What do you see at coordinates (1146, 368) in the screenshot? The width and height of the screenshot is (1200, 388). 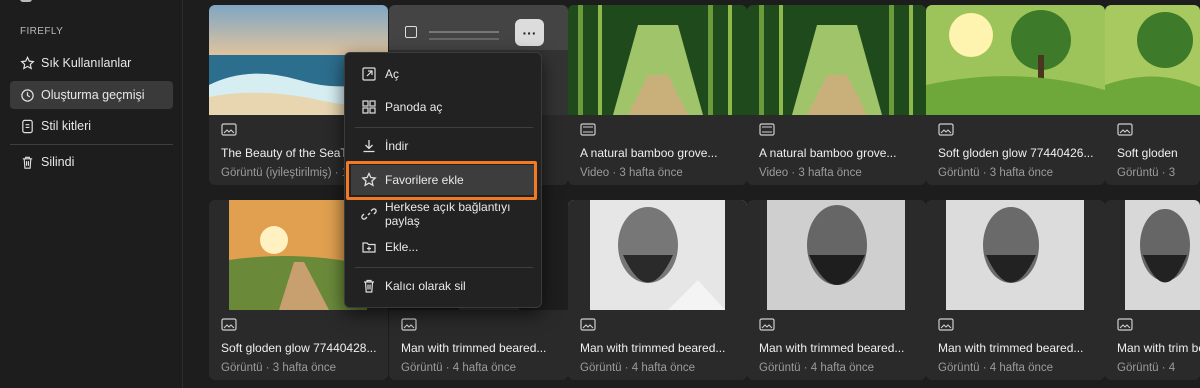 I see `card-meta: Görüntü · 4` at bounding box center [1146, 368].